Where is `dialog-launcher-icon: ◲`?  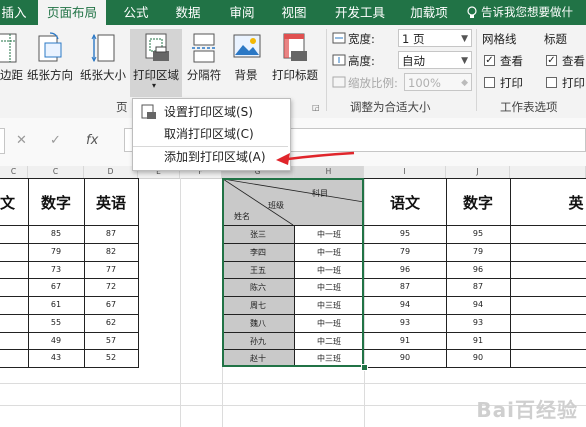
dialog-launcher-icon: ◲ is located at coordinates (316, 107).